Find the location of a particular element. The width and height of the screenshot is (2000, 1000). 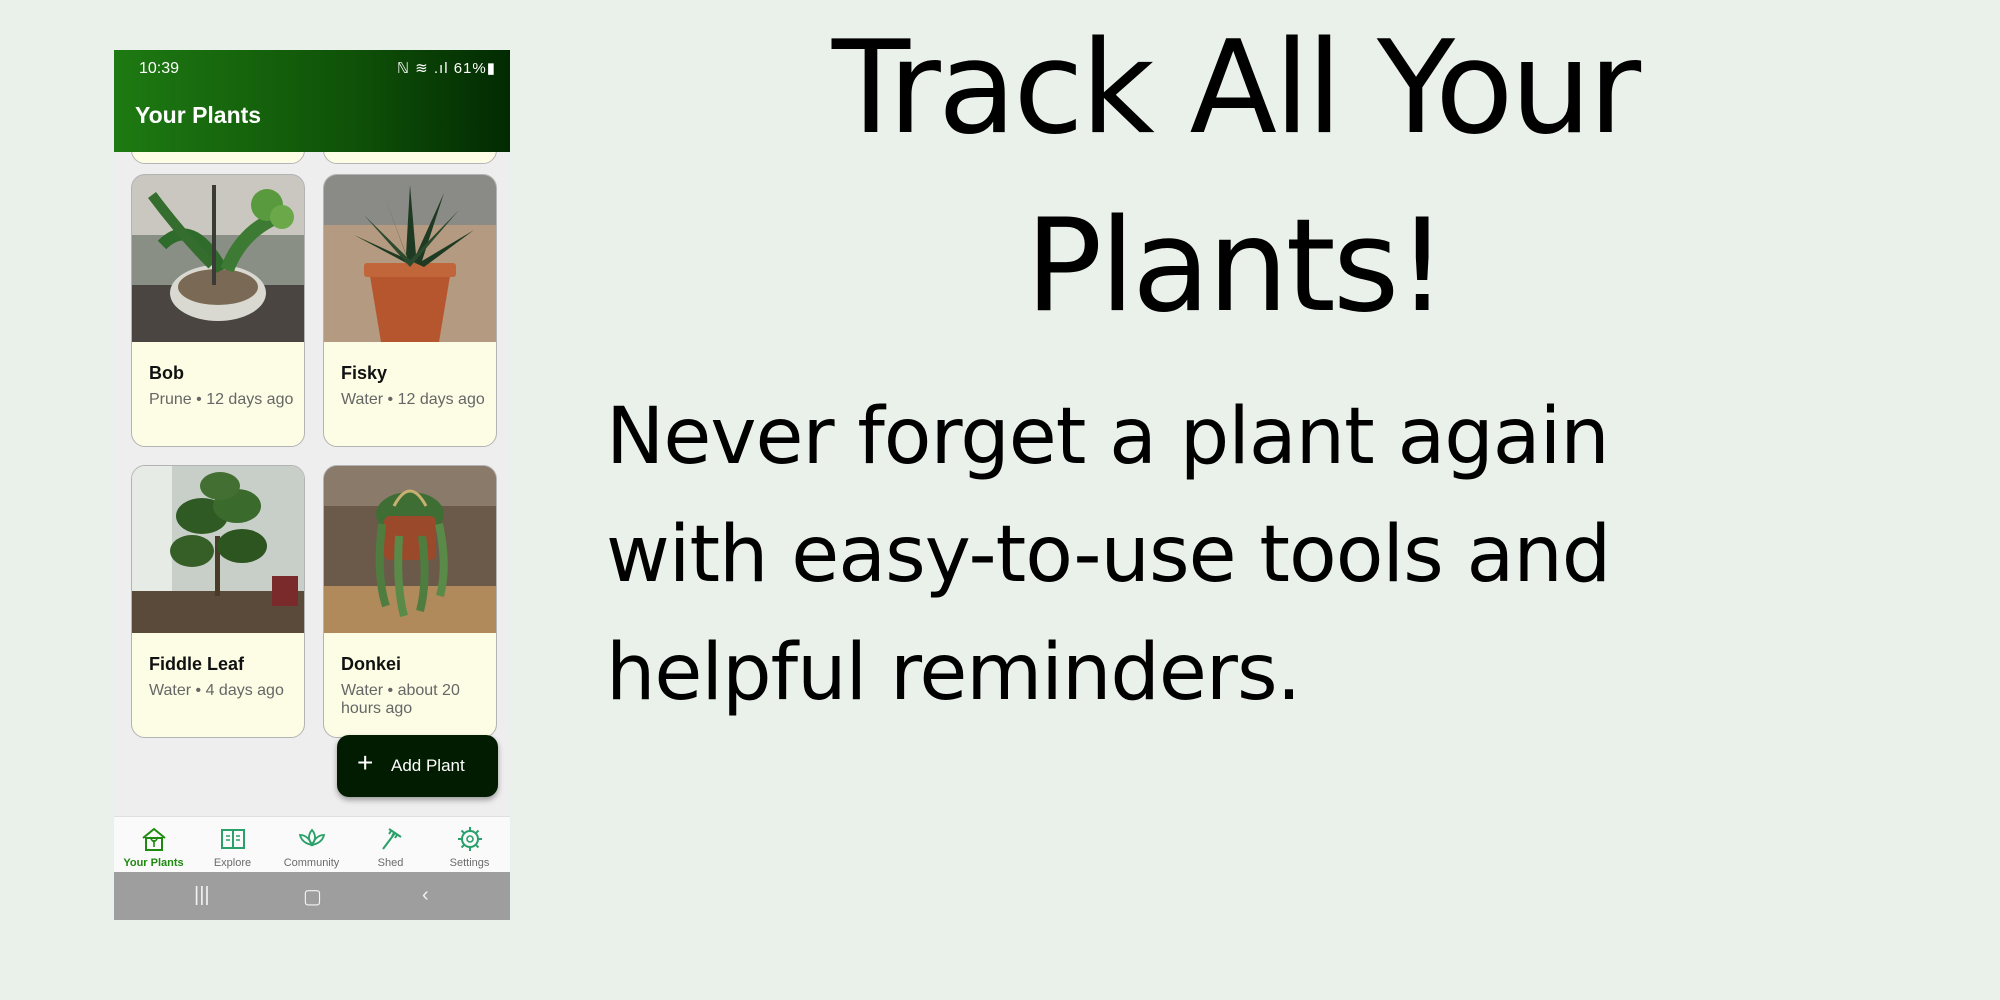

book-icon is located at coordinates (233, 839).